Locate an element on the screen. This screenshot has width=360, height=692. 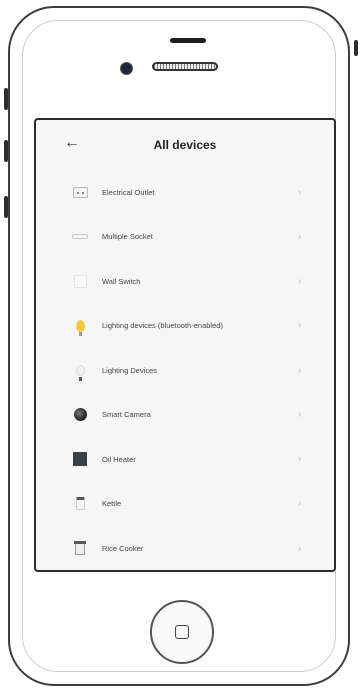
device-item-rice-cooker: Rice Cooker › is located at coordinates (185, 548).